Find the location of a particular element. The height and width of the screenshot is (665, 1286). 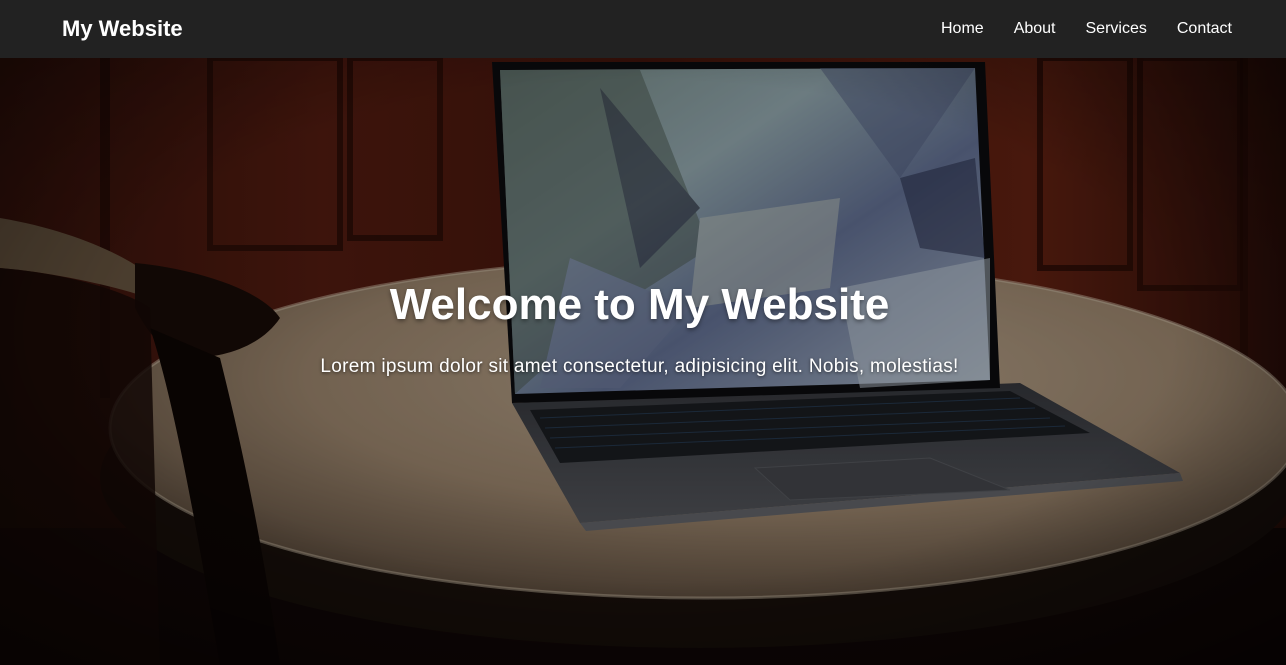

nav-item: About is located at coordinates (1035, 29).